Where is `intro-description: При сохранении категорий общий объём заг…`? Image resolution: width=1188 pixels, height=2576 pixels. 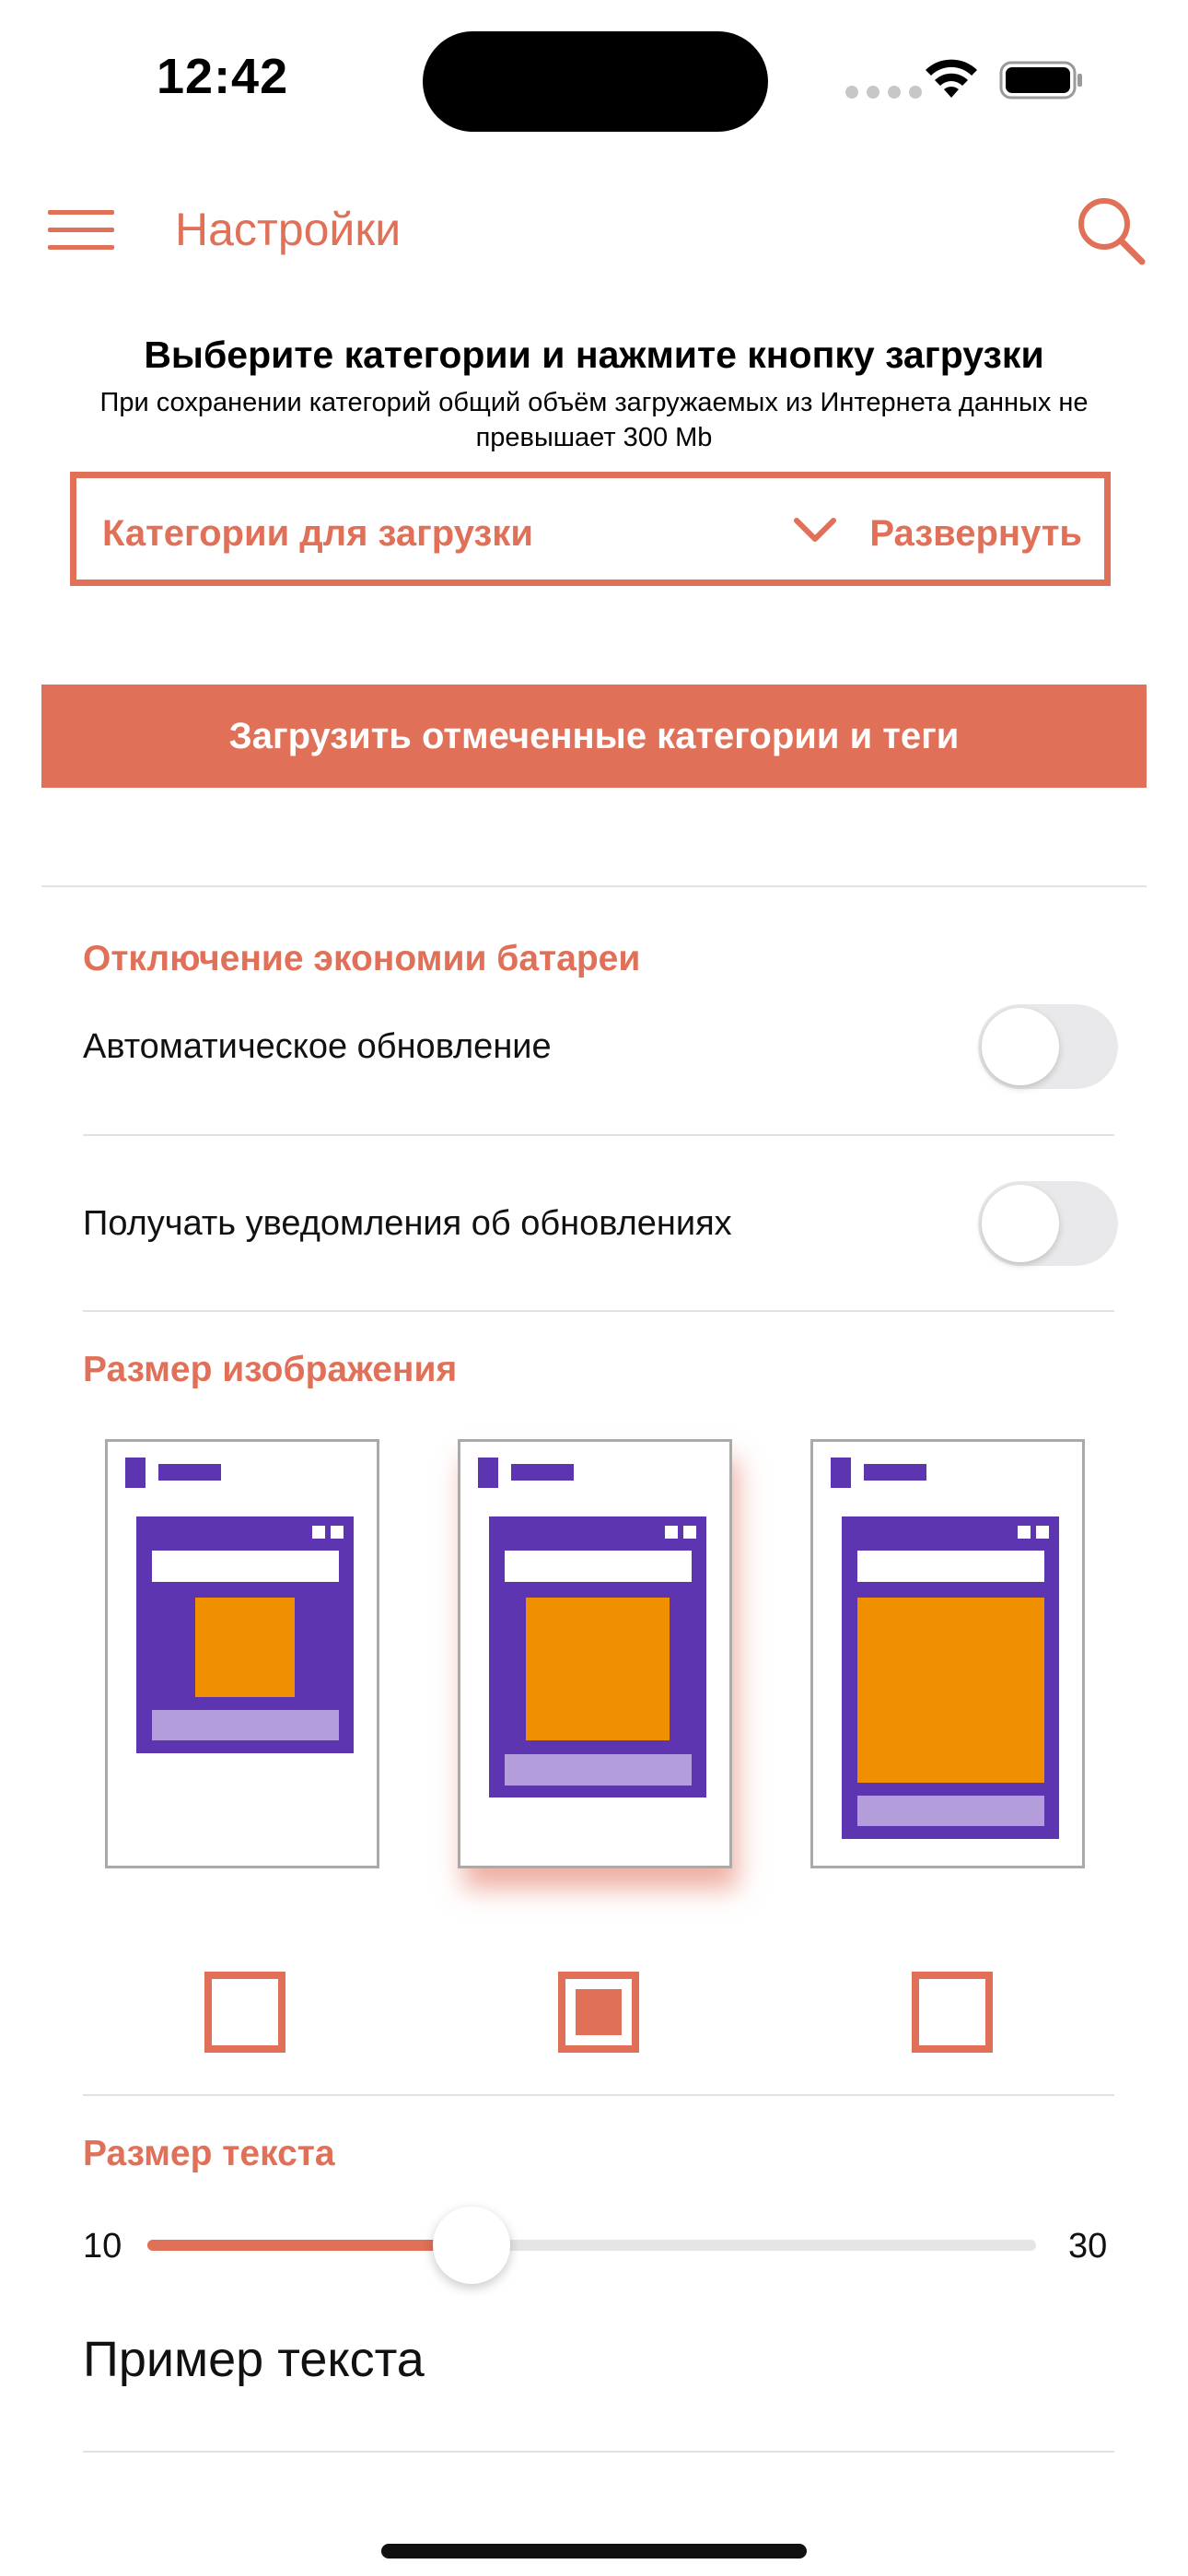
intro-description: При сохранении категорий общий объём заг… is located at coordinates (594, 420).